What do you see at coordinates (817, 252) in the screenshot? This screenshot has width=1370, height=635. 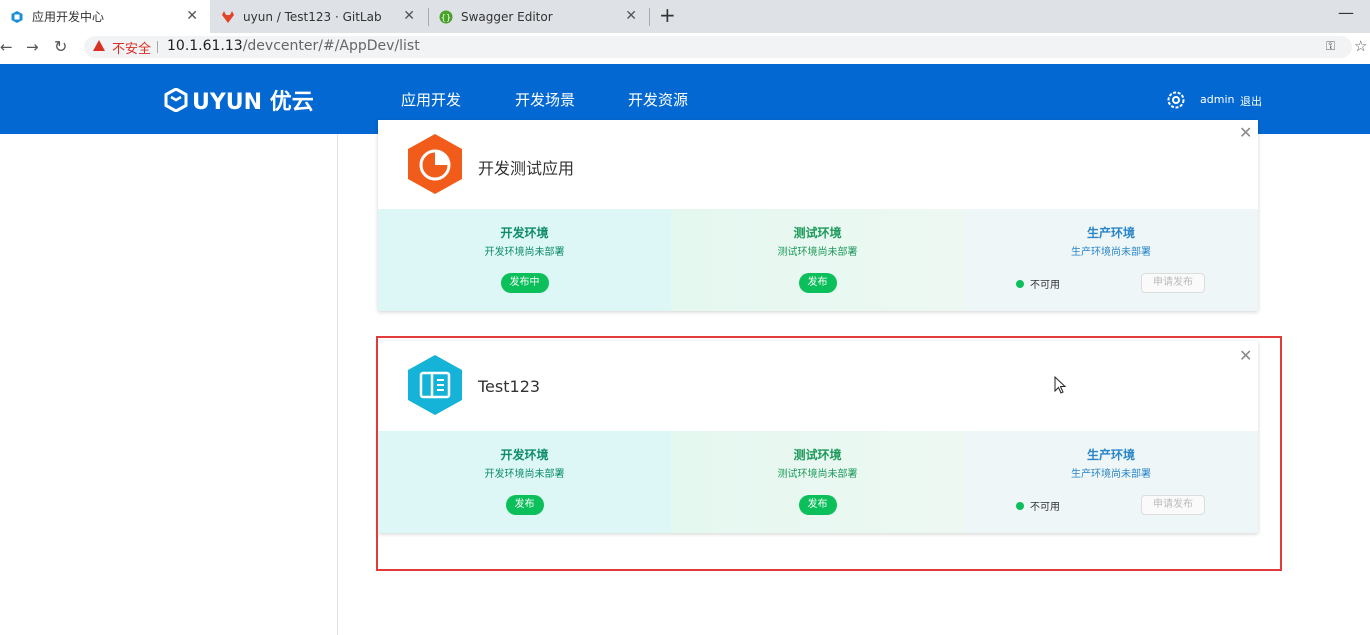 I see `env-desc: 测试环境尚未部署` at bounding box center [817, 252].